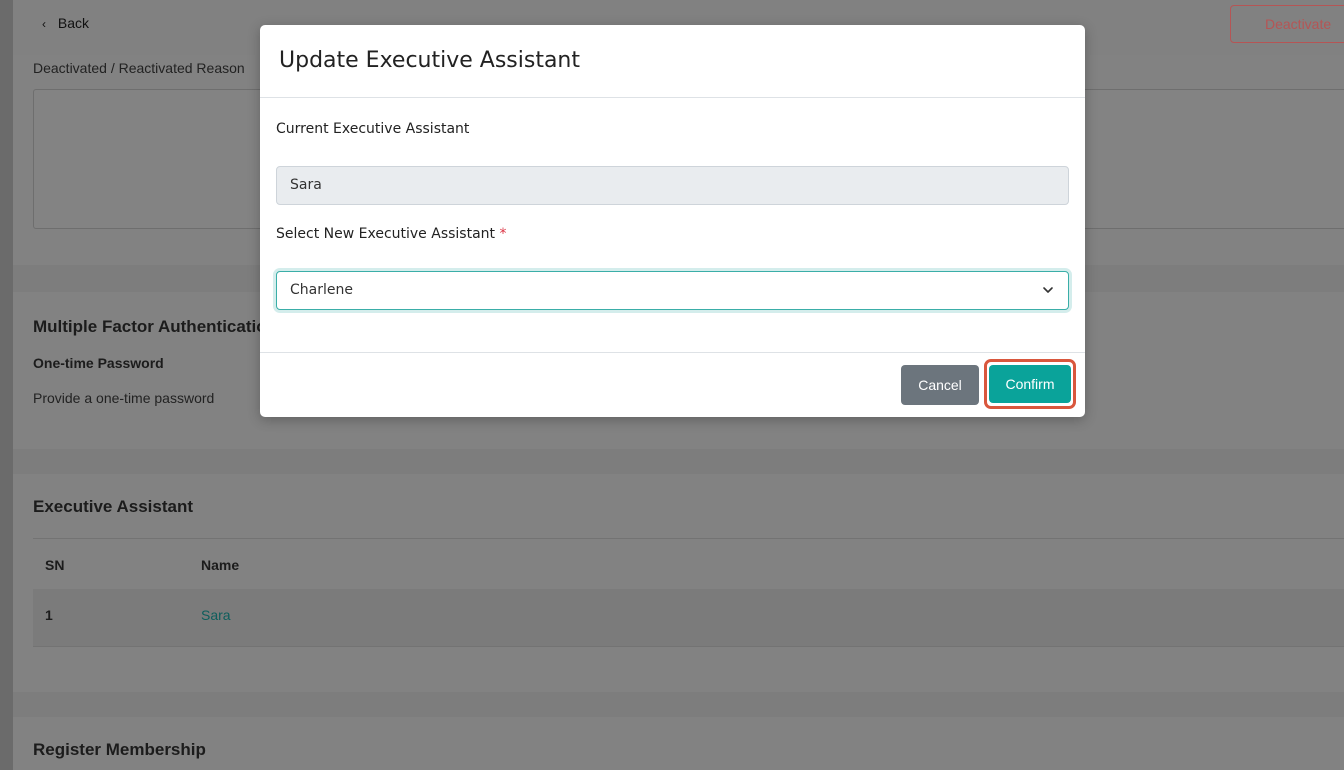 The height and width of the screenshot is (770, 1344). Describe the element at coordinates (55, 565) in the screenshot. I see `column-header-sn: SN` at that location.